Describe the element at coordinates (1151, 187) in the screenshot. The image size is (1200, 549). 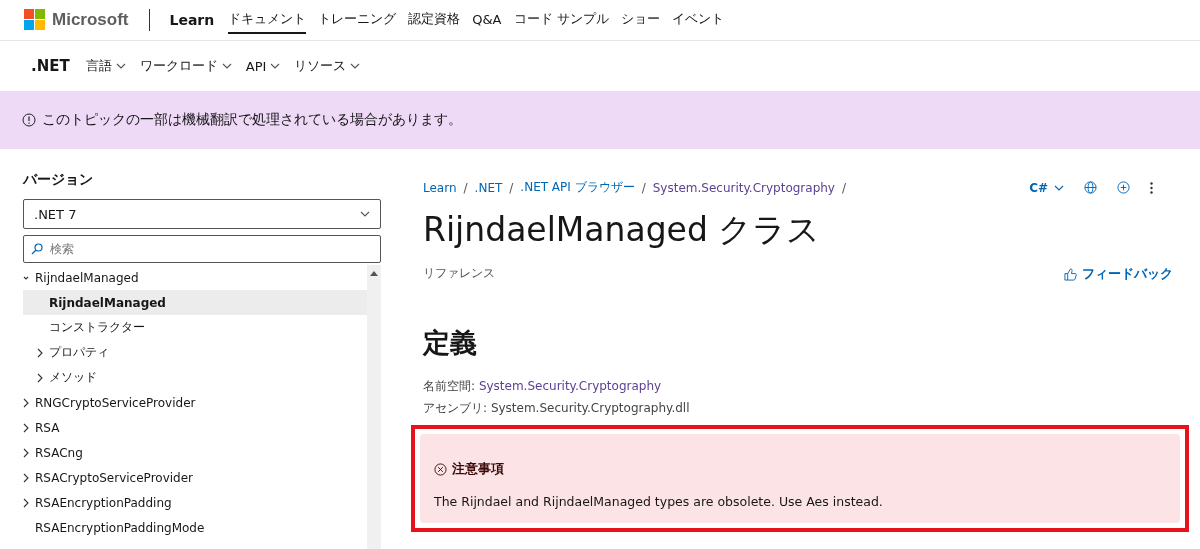
I see `more-icon` at that location.